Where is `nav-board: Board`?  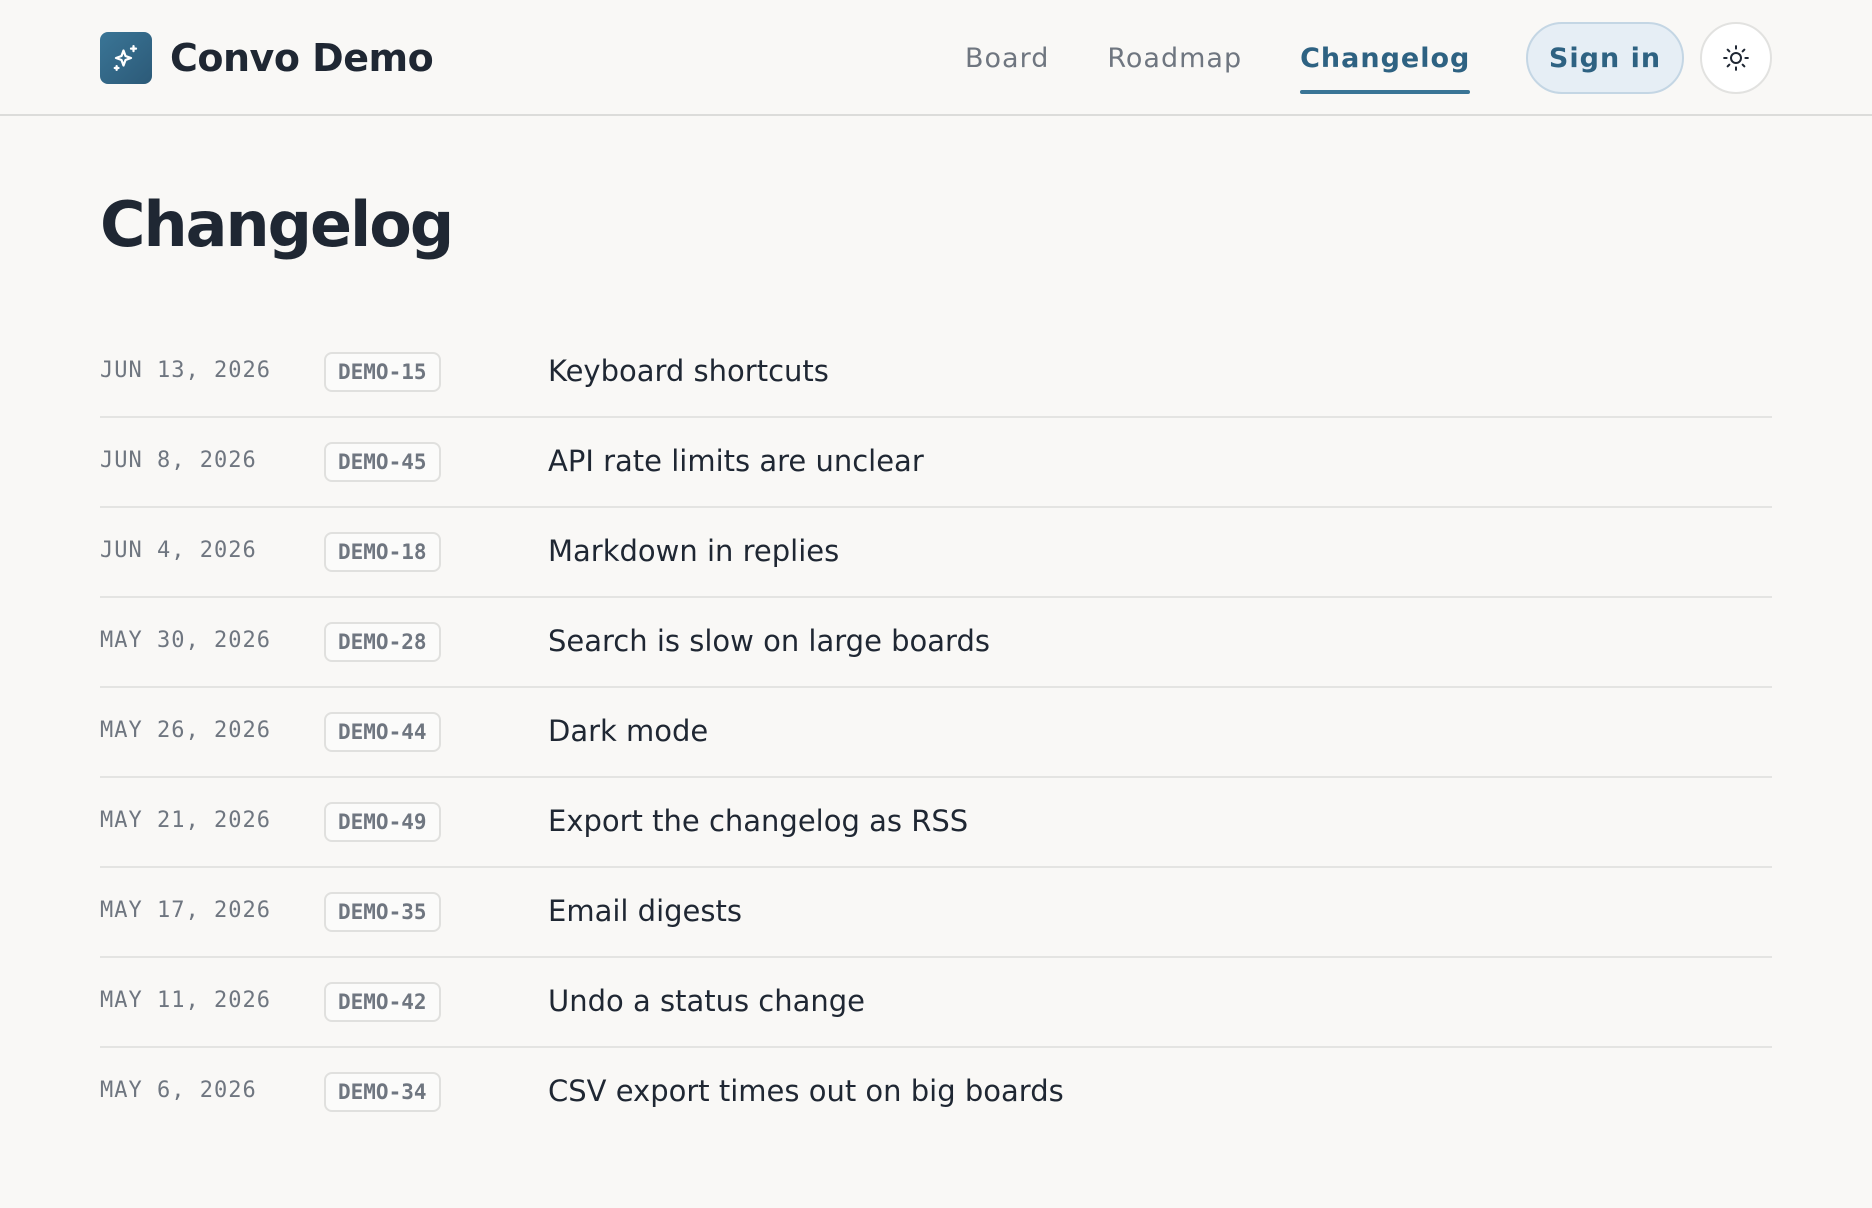
nav-board: Board is located at coordinates (1007, 58).